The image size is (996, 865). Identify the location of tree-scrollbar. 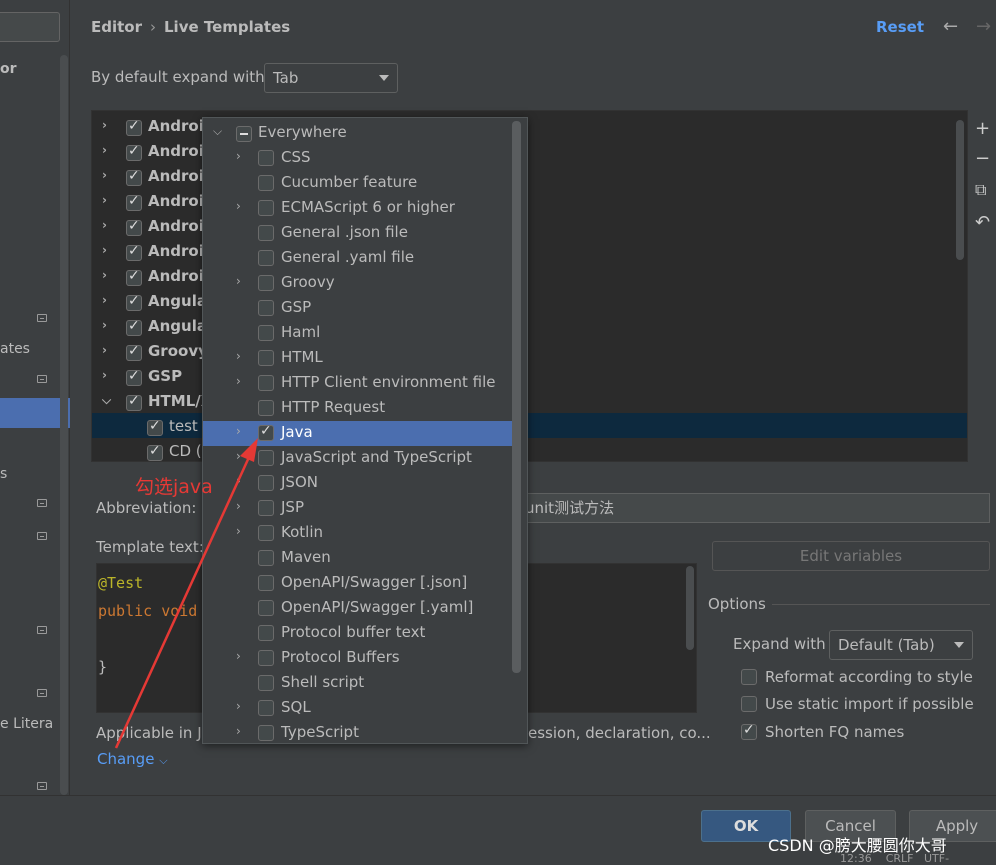
(960, 190).